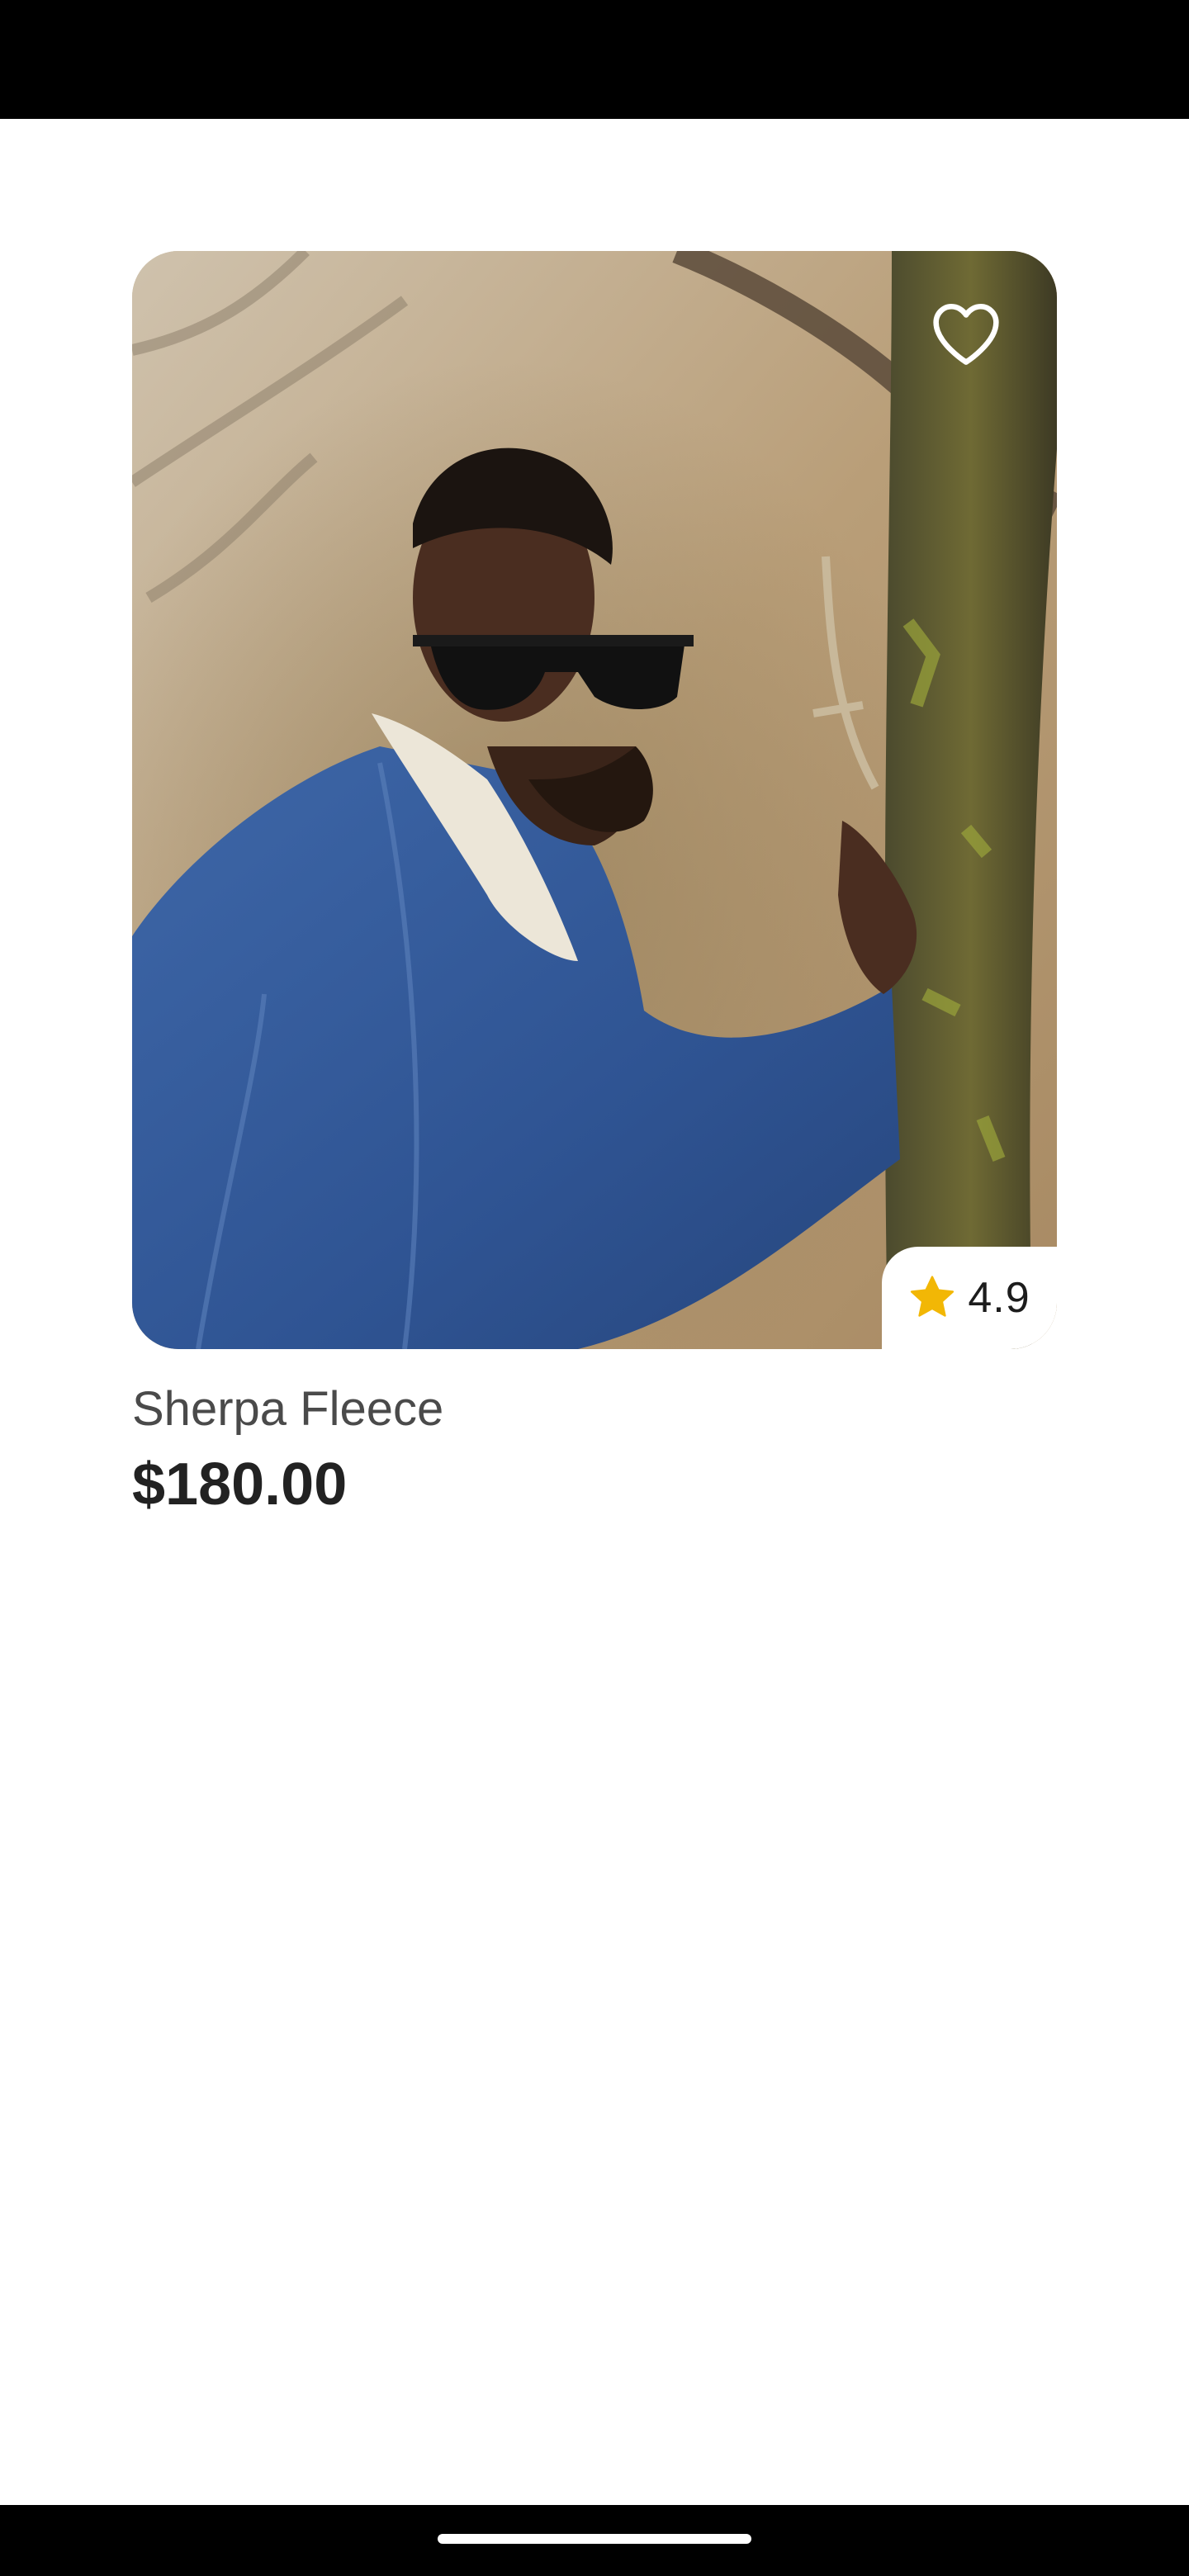  What do you see at coordinates (594, 59) in the screenshot?
I see `status-bar` at bounding box center [594, 59].